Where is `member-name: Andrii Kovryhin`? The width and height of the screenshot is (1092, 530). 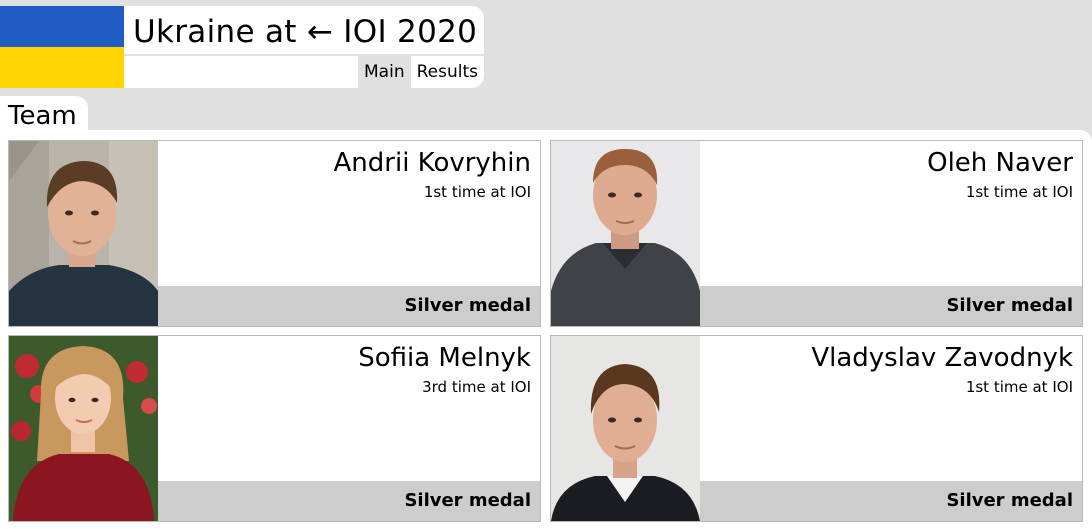
member-name: Andrii Kovryhin is located at coordinates (432, 163).